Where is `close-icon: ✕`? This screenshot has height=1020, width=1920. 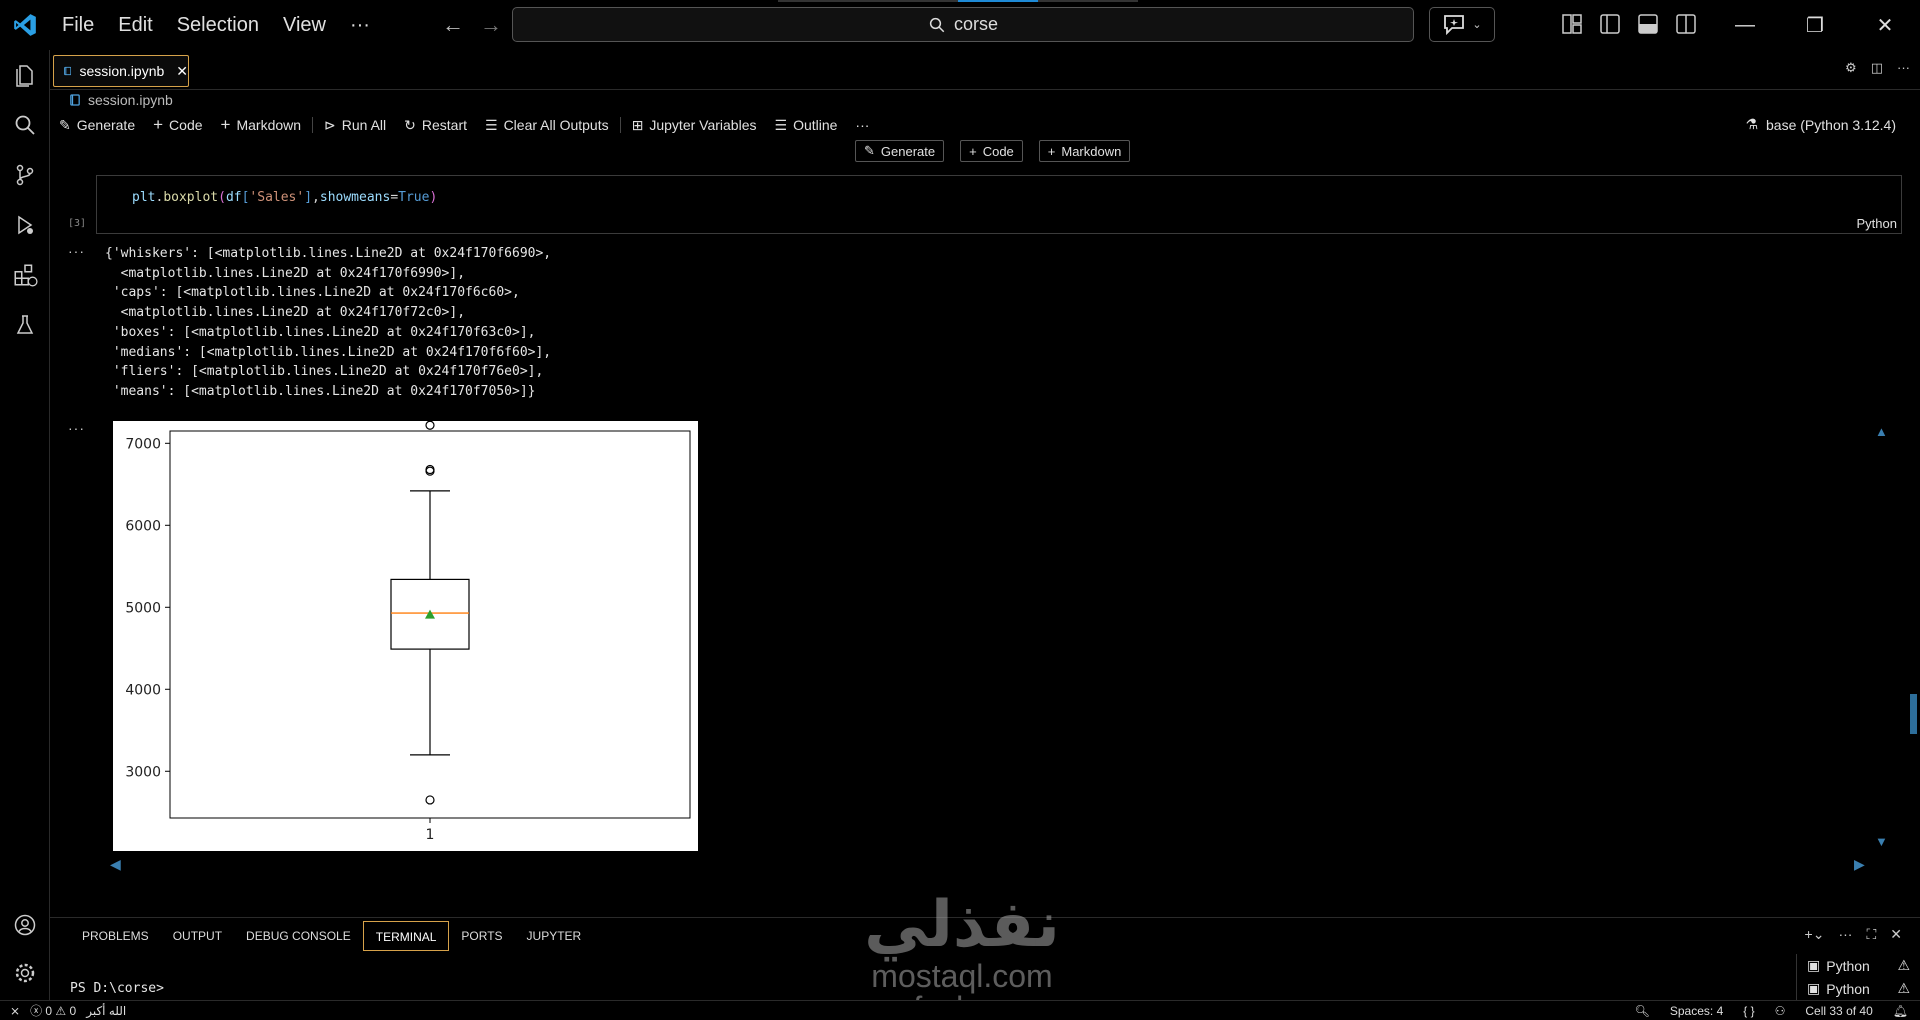 close-icon: ✕ is located at coordinates (1885, 25).